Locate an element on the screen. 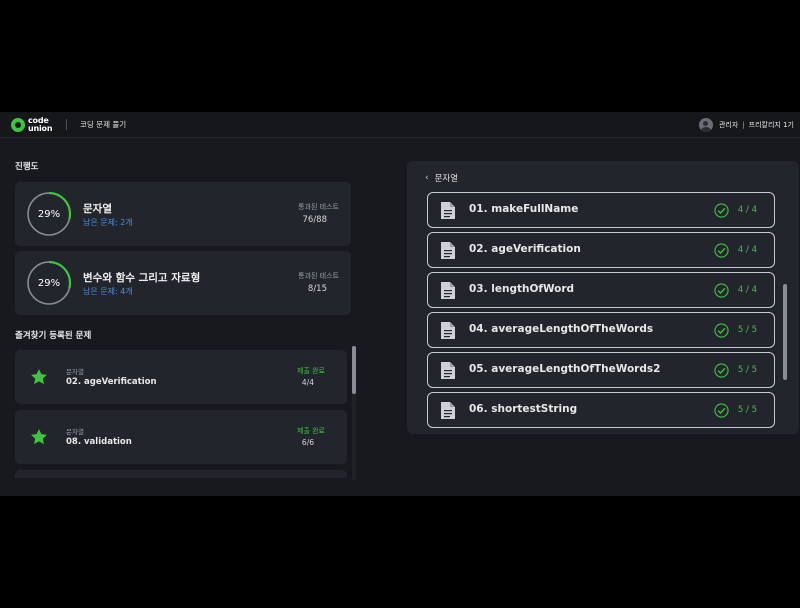 Image resolution: width=800 pixels, height=608 pixels. remaining-problems: 남은 문제: 4개 is located at coordinates (108, 291).